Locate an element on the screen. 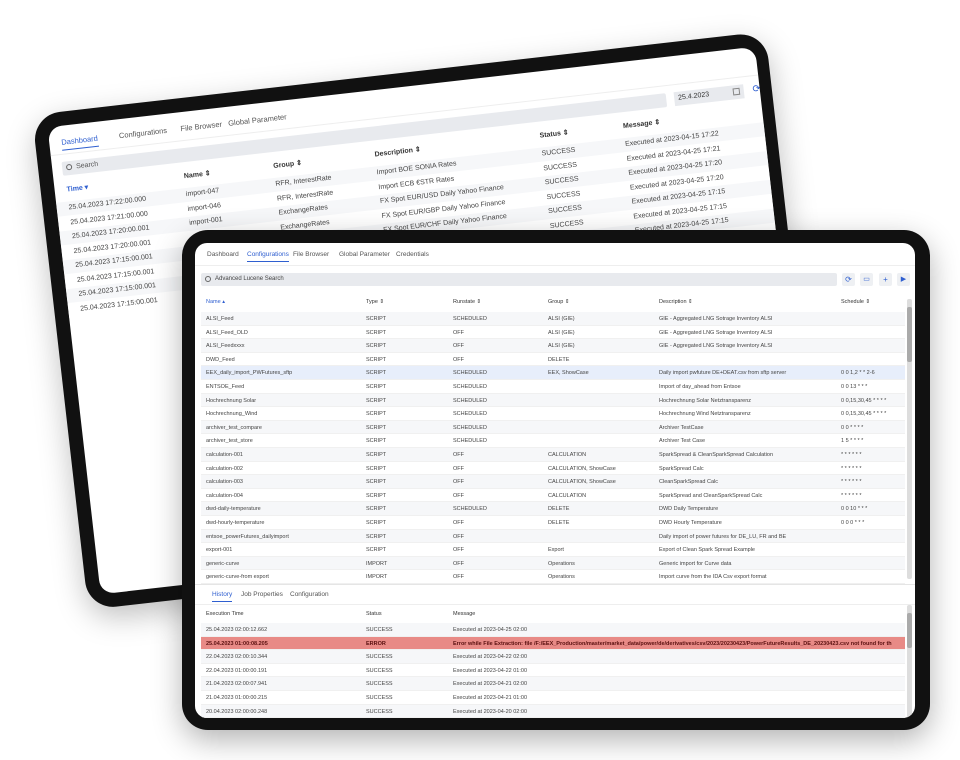  cell-name: ALSI_Feed is located at coordinates (220, 319).